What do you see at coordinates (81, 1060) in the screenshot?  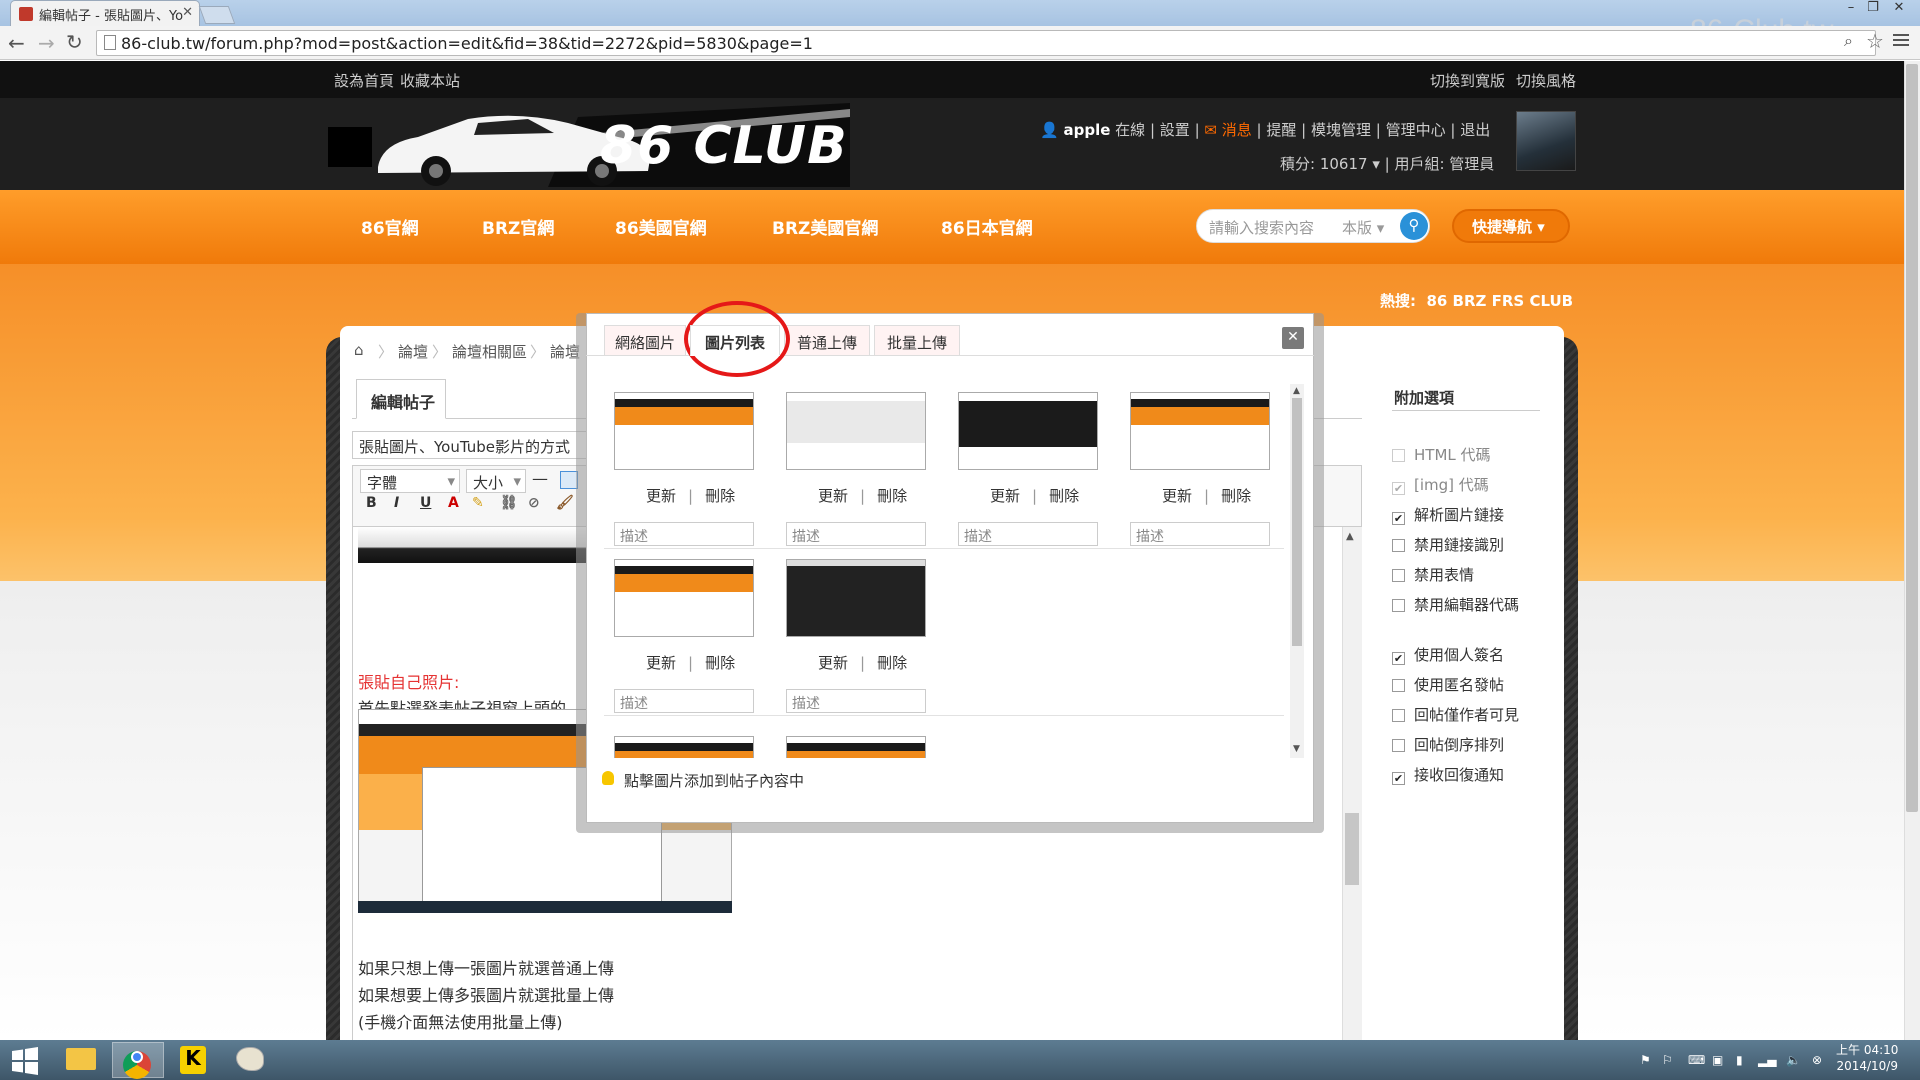 I see `file-explorer-icon` at bounding box center [81, 1060].